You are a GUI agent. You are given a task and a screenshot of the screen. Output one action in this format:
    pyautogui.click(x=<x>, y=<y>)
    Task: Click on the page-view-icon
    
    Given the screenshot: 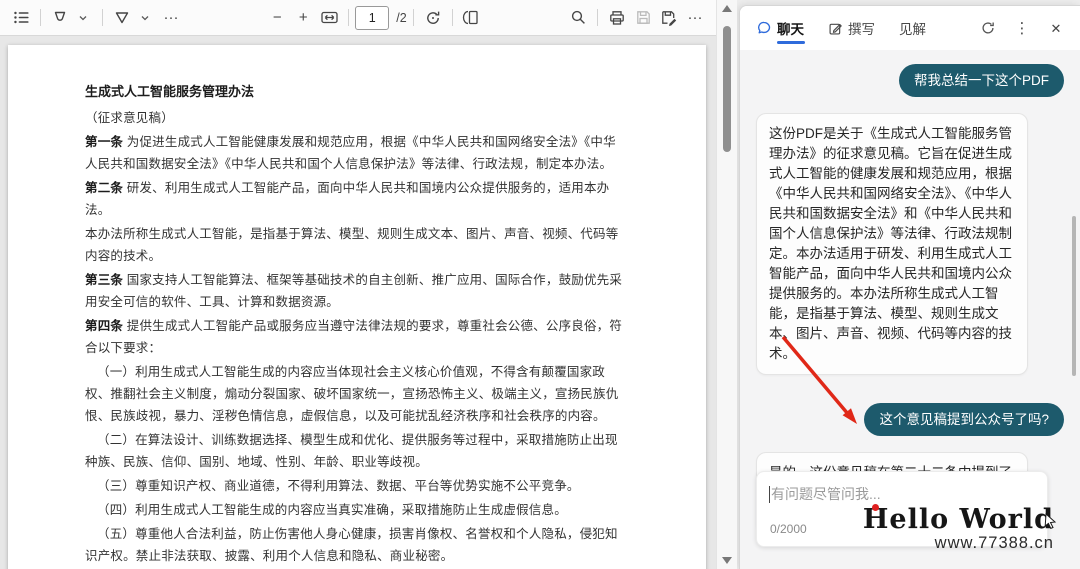 What is the action you would take?
    pyautogui.click(x=472, y=18)
    